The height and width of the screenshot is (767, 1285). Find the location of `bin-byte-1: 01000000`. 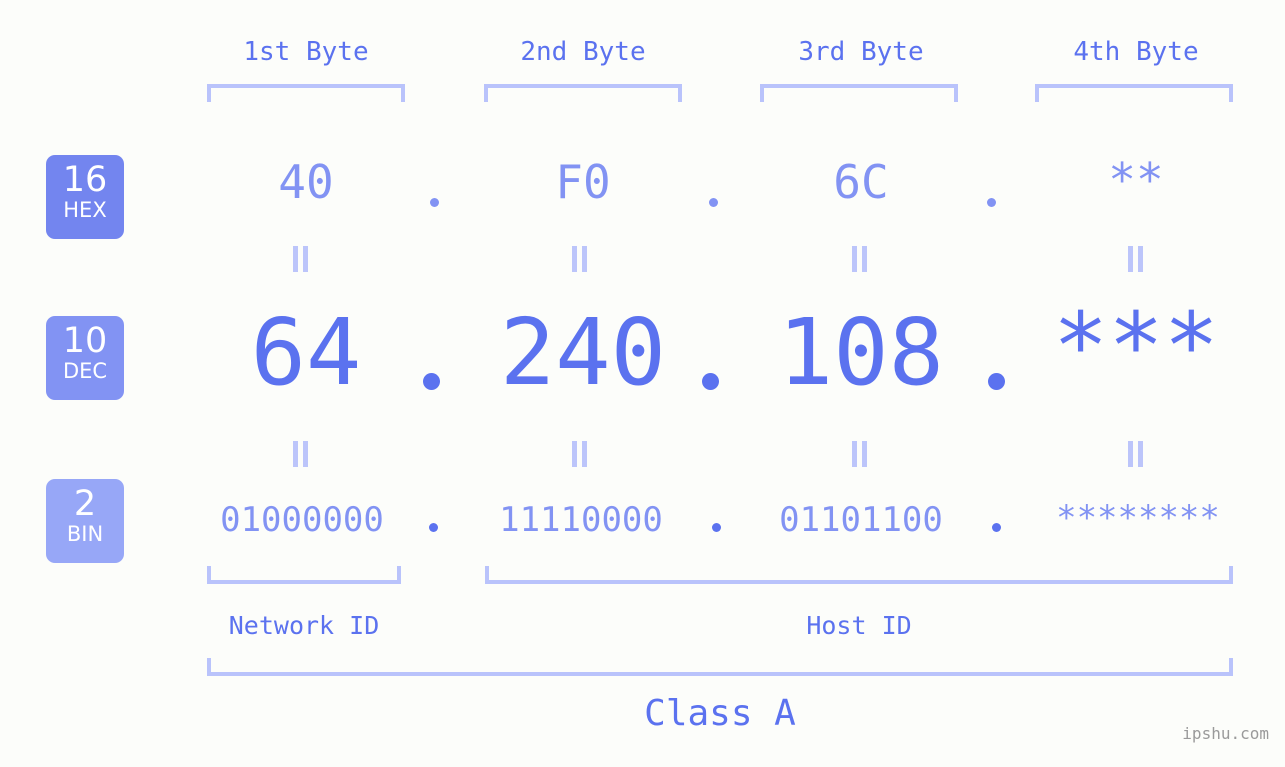

bin-byte-1: 01000000 is located at coordinates (302, 520).